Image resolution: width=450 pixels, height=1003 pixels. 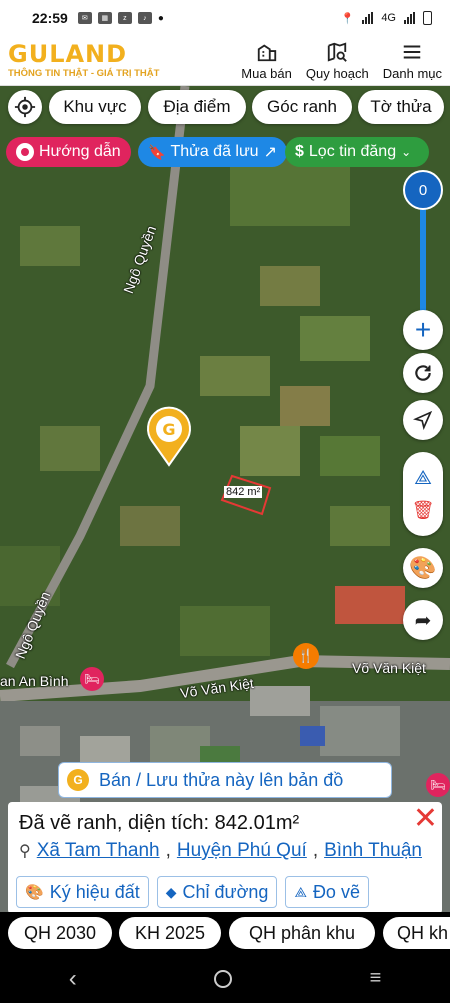 I want to click on chevron-down-icon: ⌄, so click(x=406, y=152).